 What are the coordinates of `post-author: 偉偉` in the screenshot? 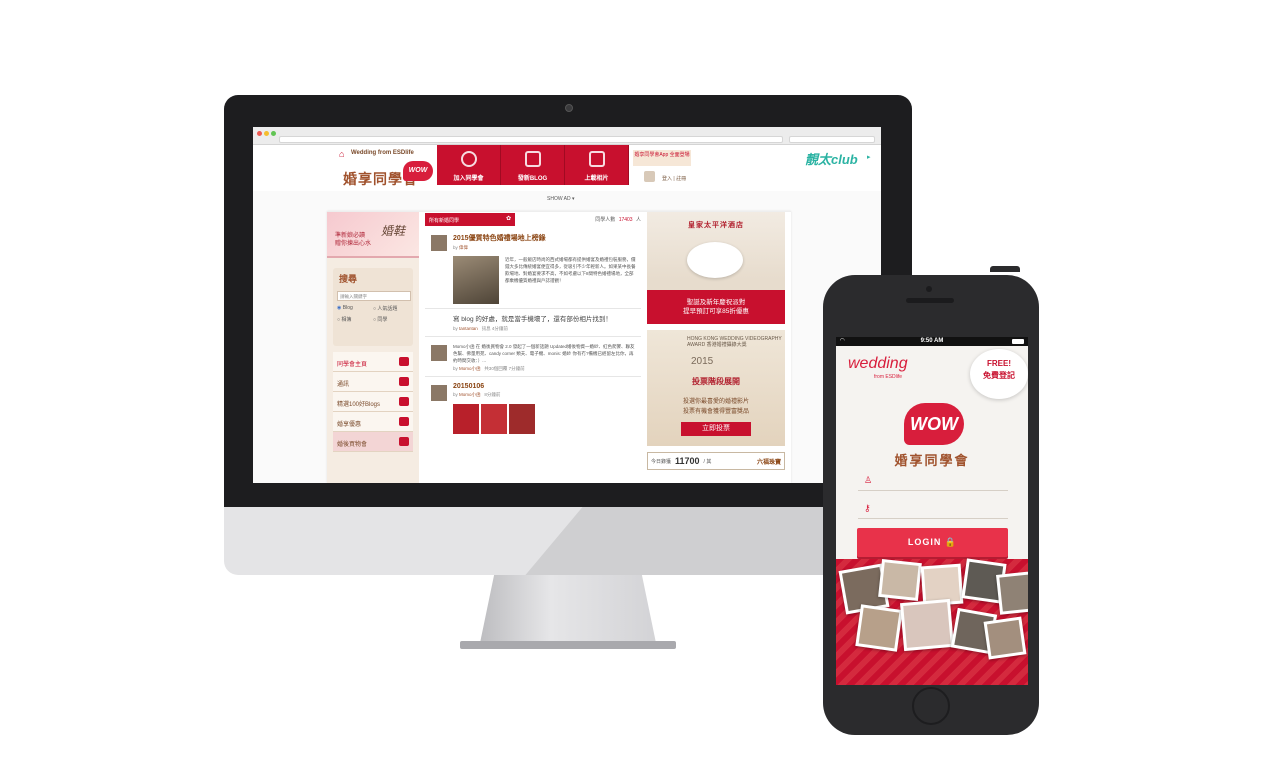 It's located at (463, 247).